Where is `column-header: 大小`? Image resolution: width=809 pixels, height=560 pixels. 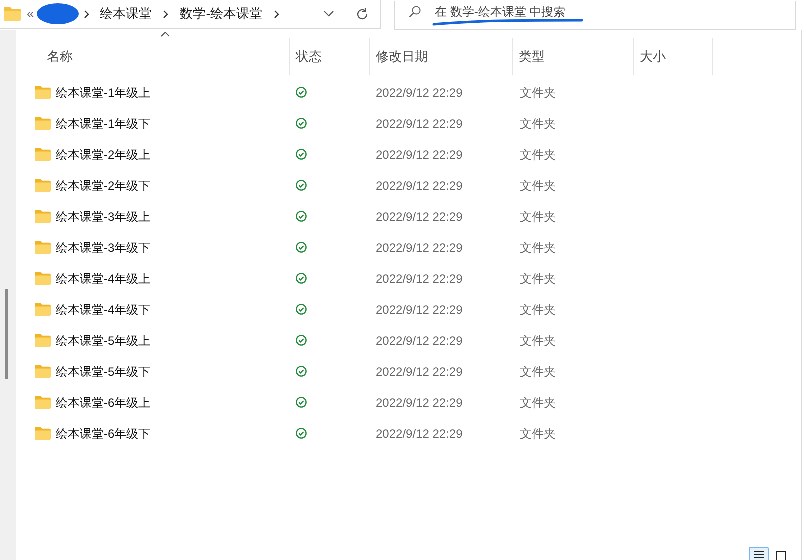
column-header: 大小 is located at coordinates (653, 56).